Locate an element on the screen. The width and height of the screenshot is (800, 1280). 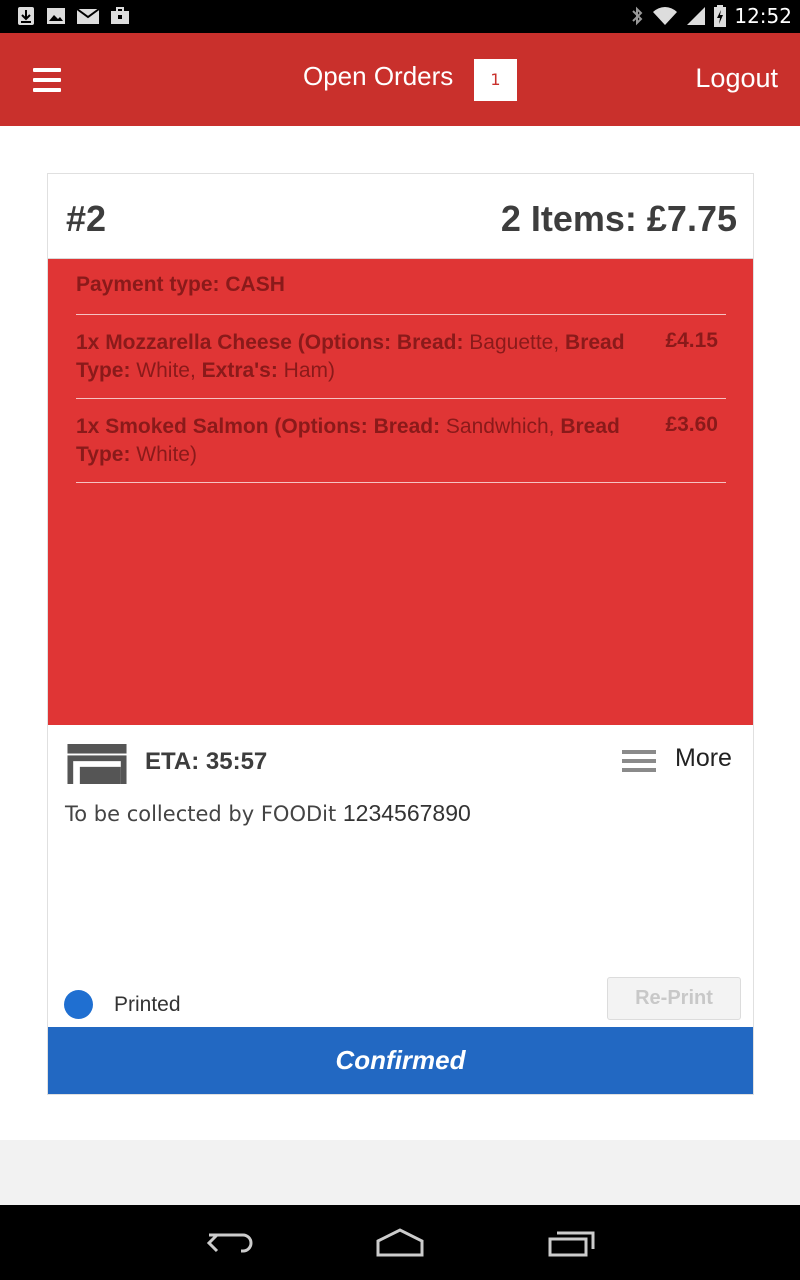
mail-icon is located at coordinates (88, 16).